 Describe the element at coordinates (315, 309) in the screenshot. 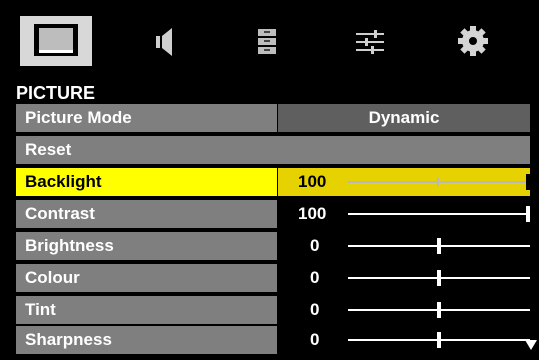

I see `tint-value: 0` at that location.